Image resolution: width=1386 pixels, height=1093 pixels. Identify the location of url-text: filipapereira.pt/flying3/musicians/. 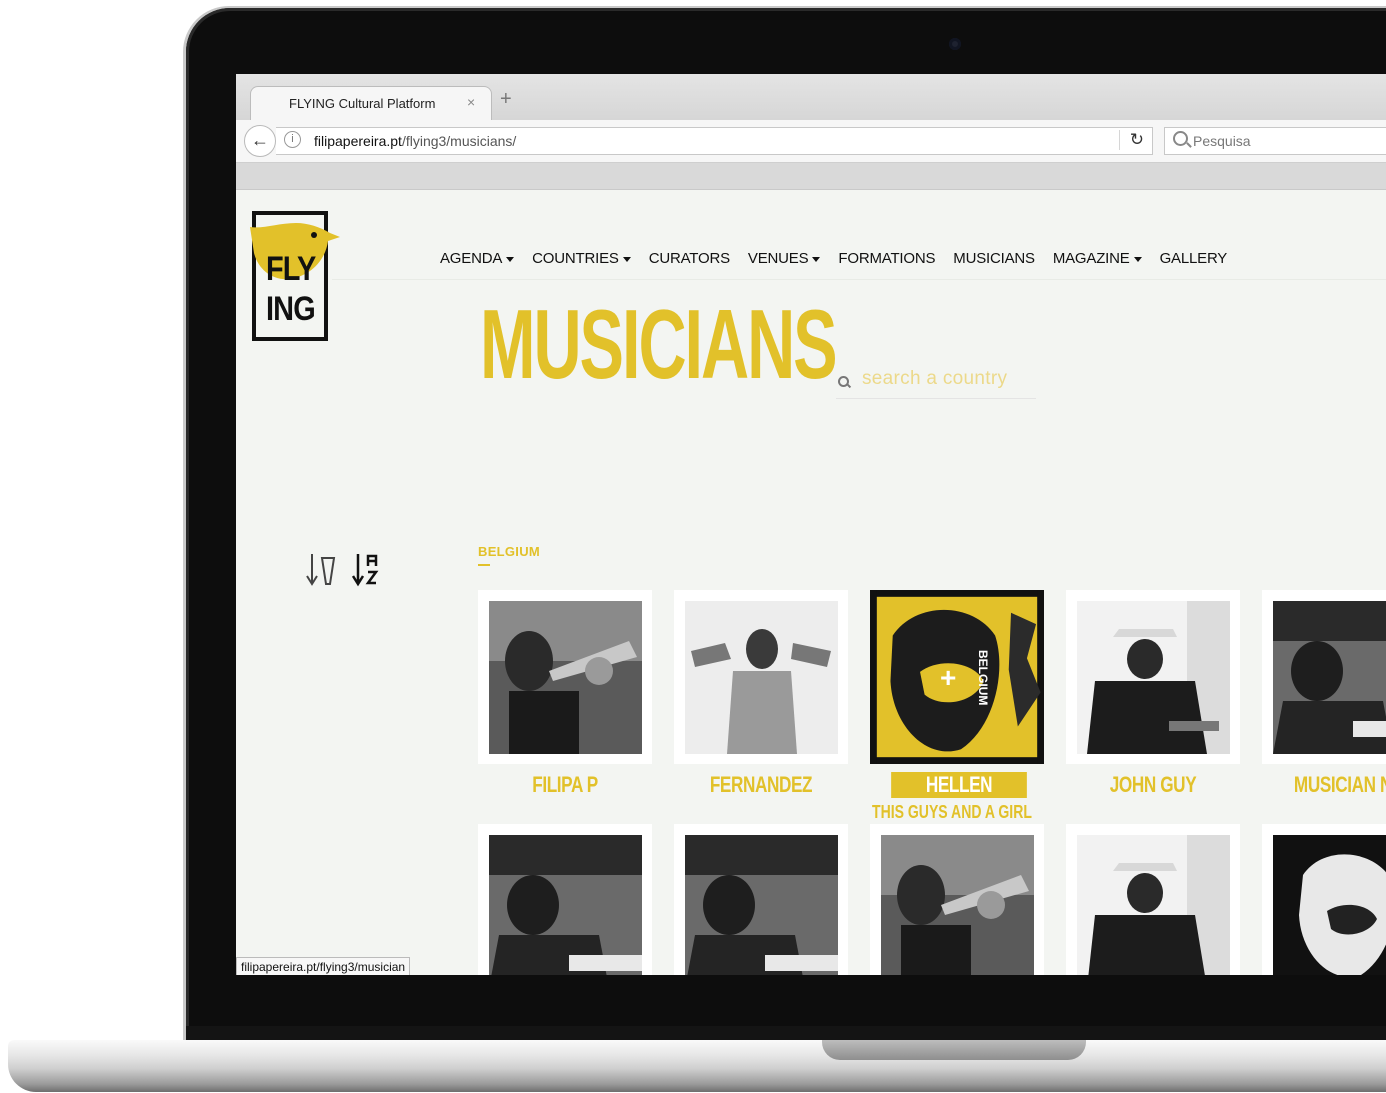
(415, 141).